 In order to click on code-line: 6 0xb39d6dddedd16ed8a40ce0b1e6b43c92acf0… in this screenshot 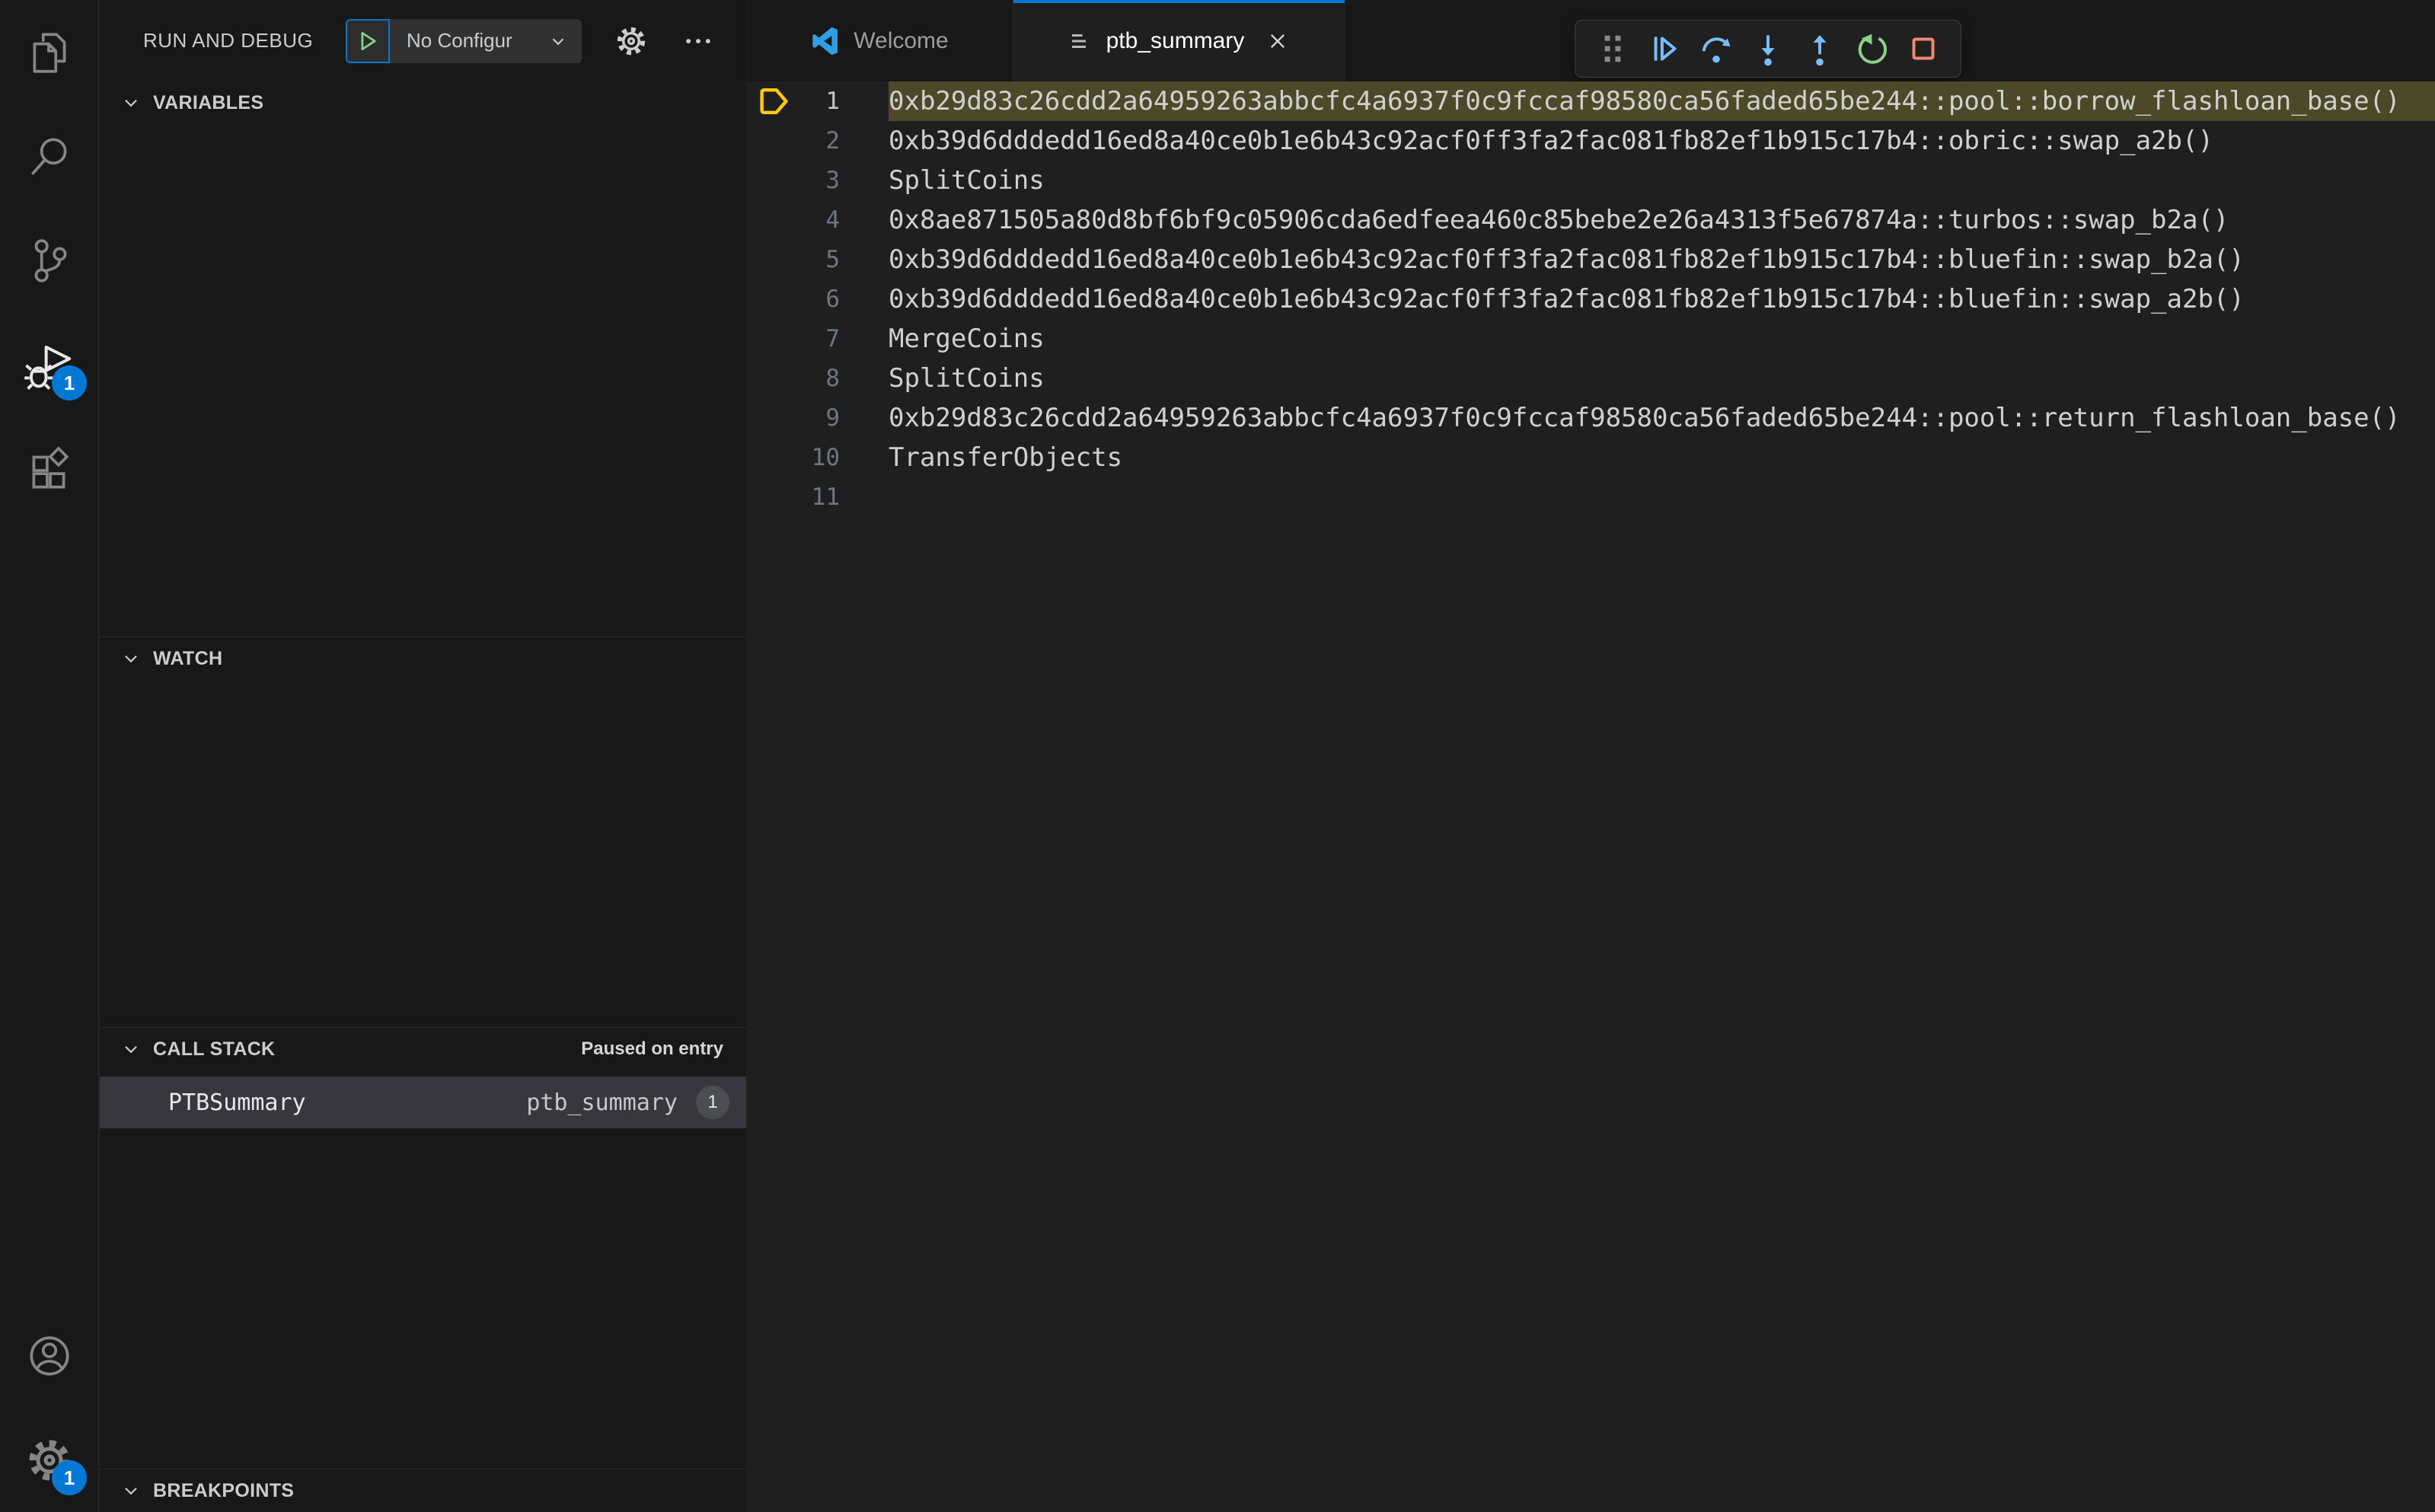, I will do `click(1591, 299)`.